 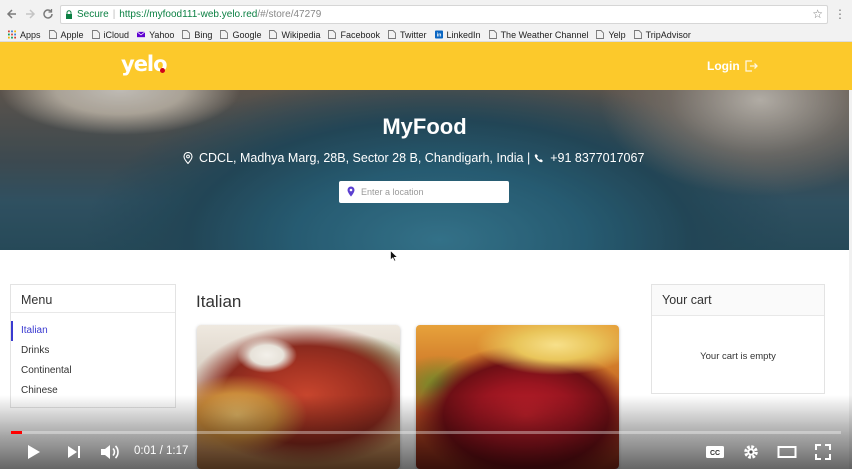 What do you see at coordinates (668, 34) in the screenshot?
I see `bookmark-label: TripAdvisor` at bounding box center [668, 34].